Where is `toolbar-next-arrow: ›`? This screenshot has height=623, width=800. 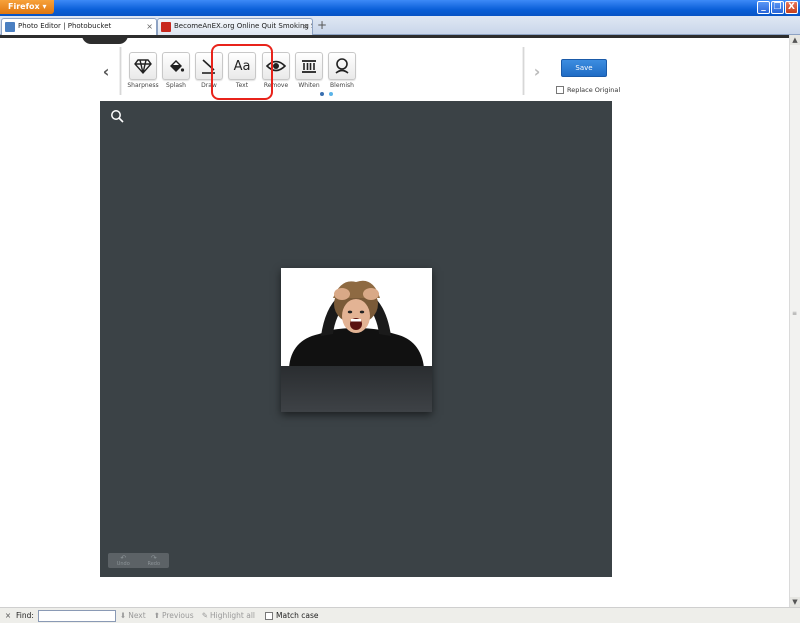 toolbar-next-arrow: › is located at coordinates (537, 73).